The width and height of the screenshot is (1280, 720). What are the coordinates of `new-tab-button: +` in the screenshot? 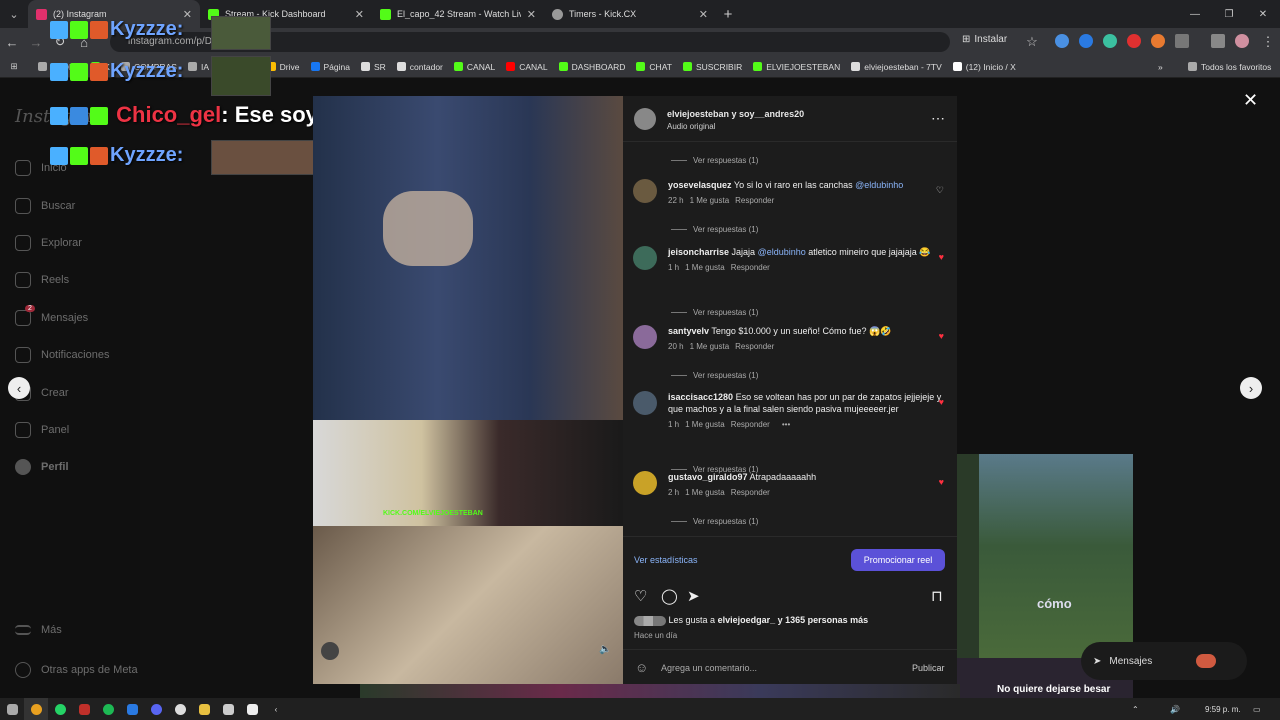 It's located at (728, 14).